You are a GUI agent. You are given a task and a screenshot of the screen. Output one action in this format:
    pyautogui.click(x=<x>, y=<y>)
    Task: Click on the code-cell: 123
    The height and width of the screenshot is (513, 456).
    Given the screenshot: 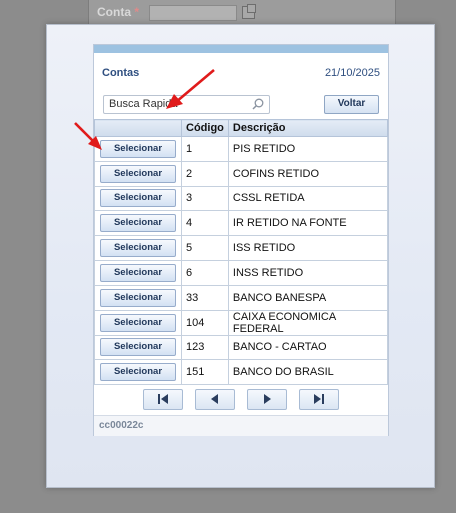 What is the action you would take?
    pyautogui.click(x=205, y=347)
    